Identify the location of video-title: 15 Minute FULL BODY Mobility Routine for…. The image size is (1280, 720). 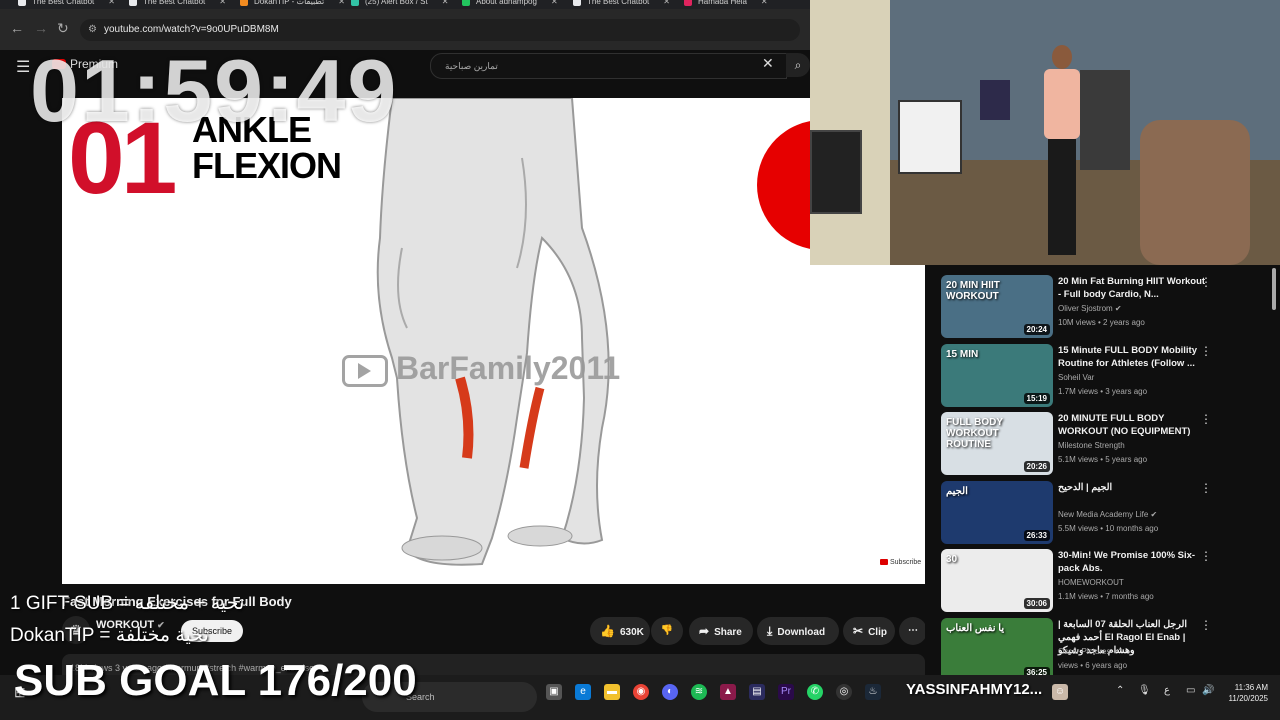
(1133, 357).